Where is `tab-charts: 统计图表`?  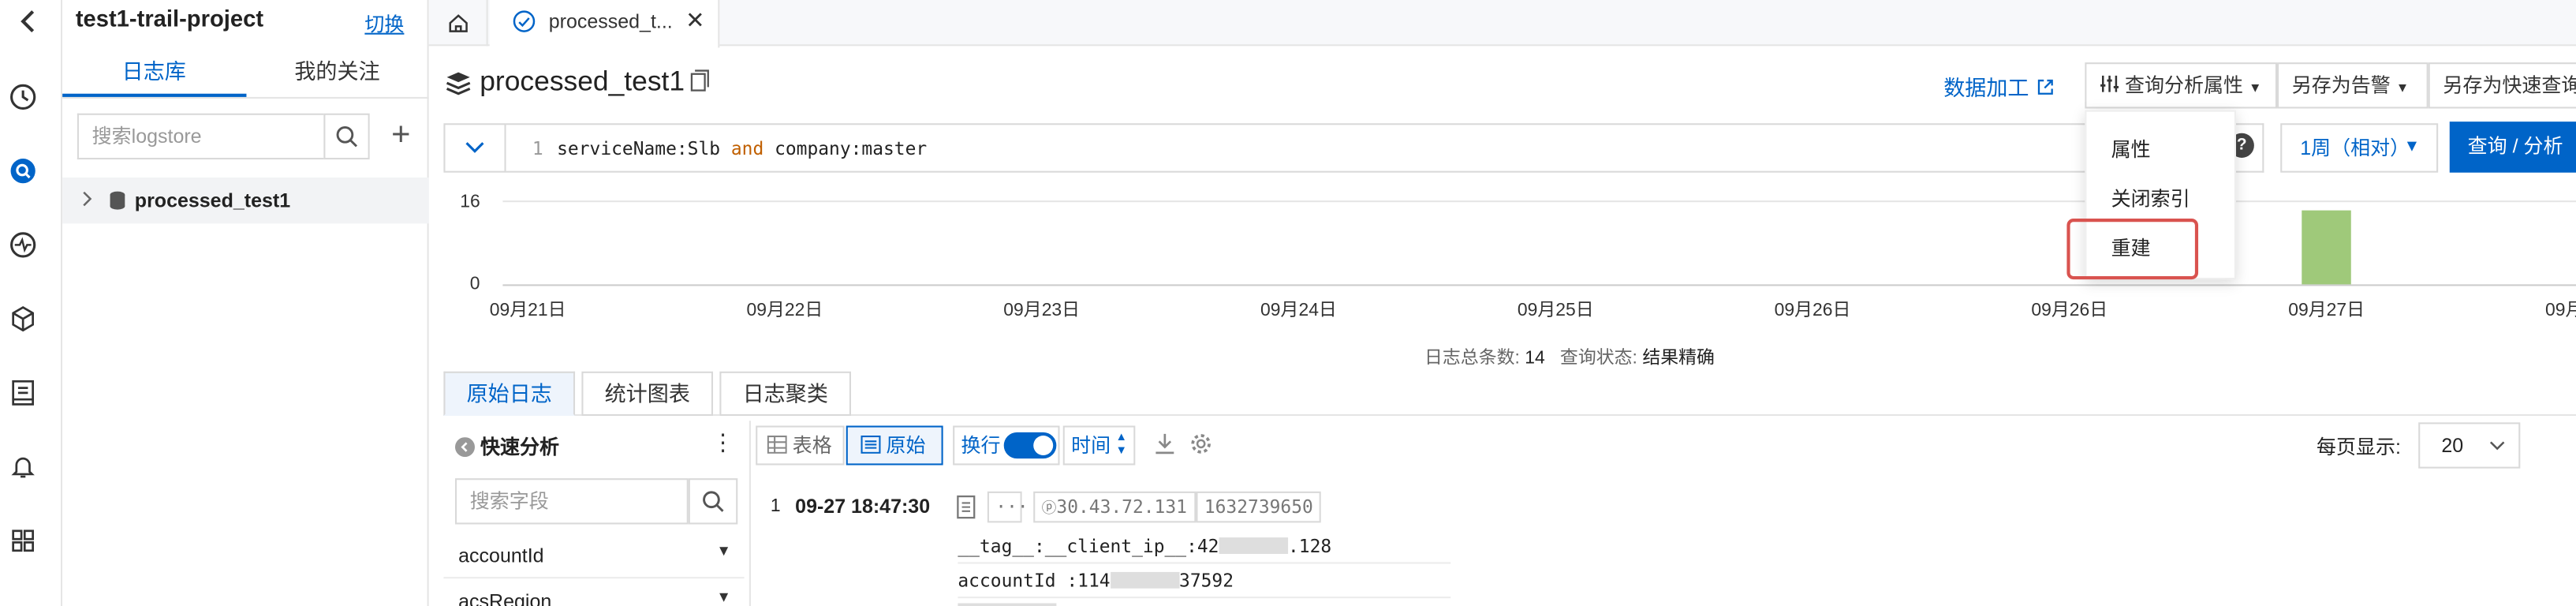
tab-charts: 统计图表 is located at coordinates (647, 393).